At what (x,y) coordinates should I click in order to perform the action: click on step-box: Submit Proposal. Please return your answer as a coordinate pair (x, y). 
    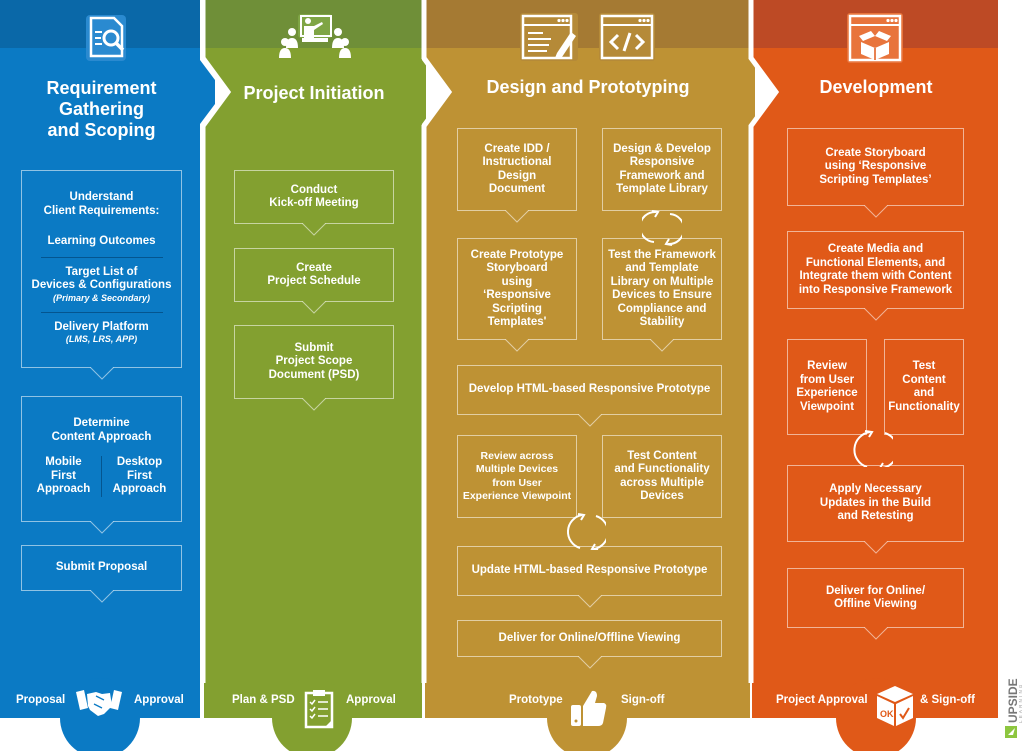
    Looking at the image, I should click on (101, 574).